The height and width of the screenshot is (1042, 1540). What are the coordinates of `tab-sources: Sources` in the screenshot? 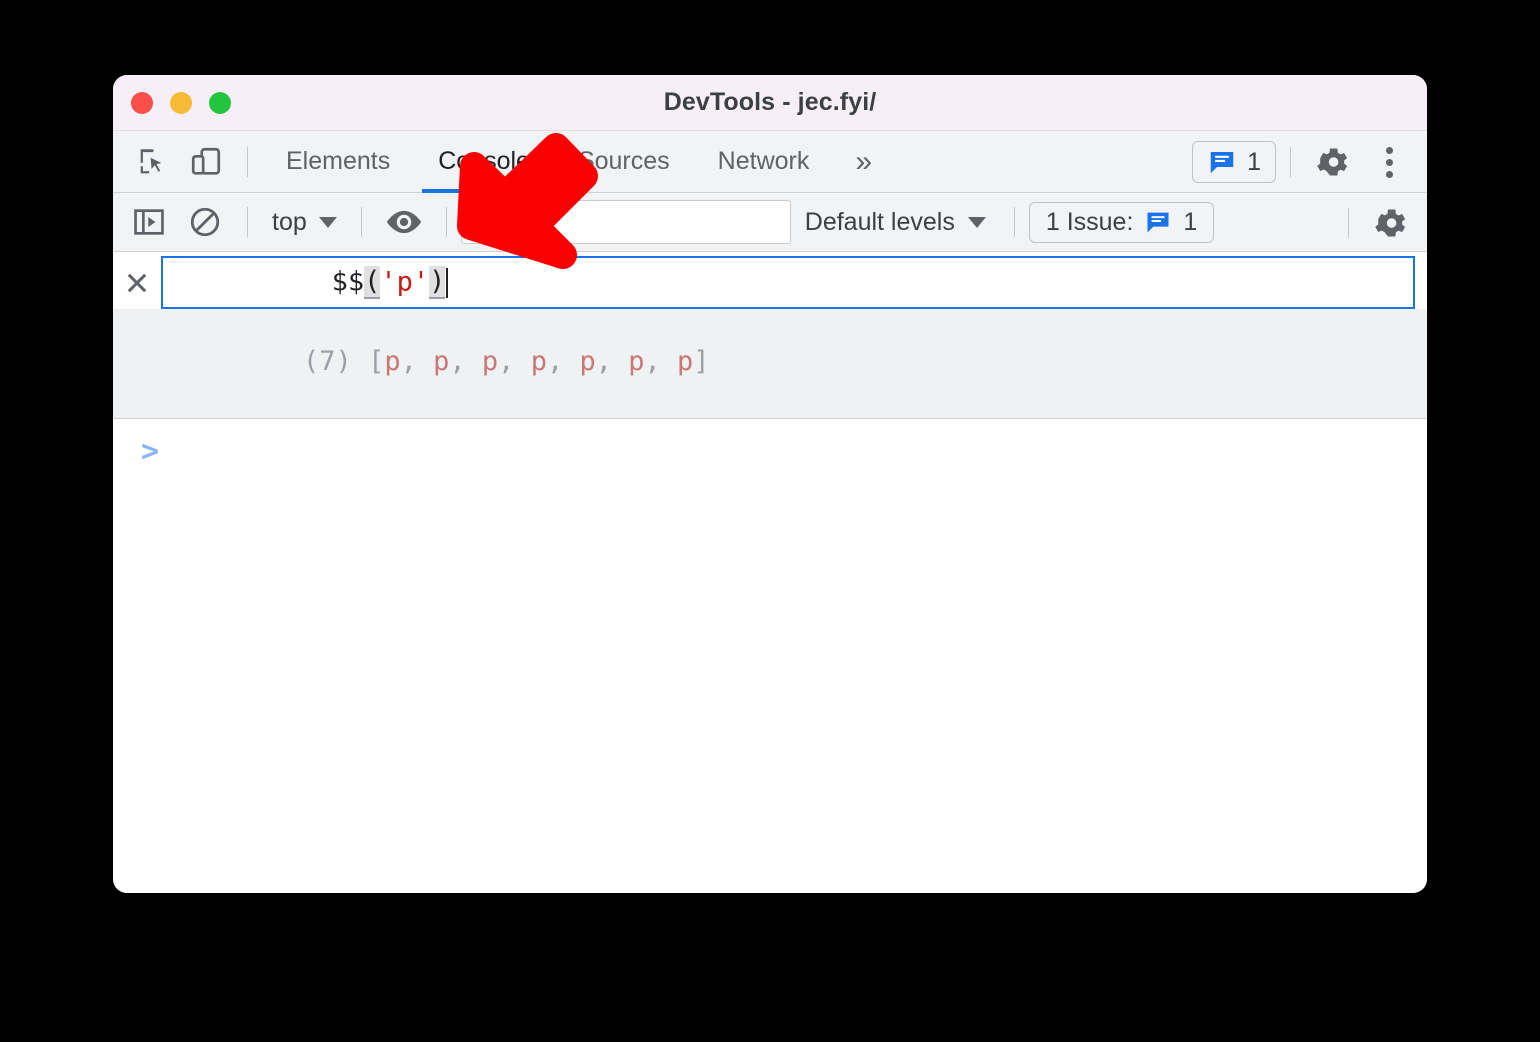 It's located at (624, 162).